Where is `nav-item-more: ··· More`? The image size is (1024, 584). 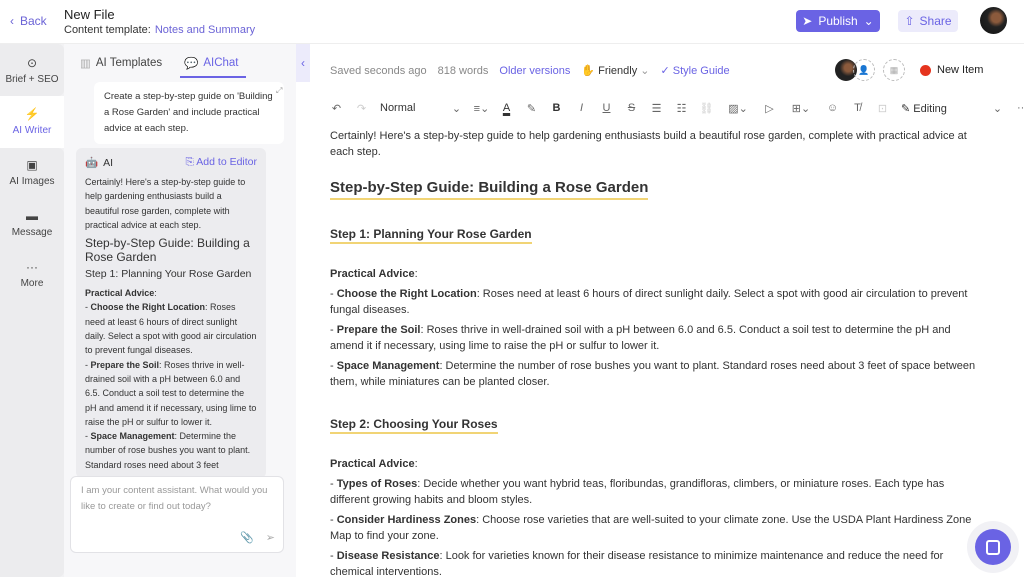
nav-item-more: ··· More is located at coordinates (32, 274).